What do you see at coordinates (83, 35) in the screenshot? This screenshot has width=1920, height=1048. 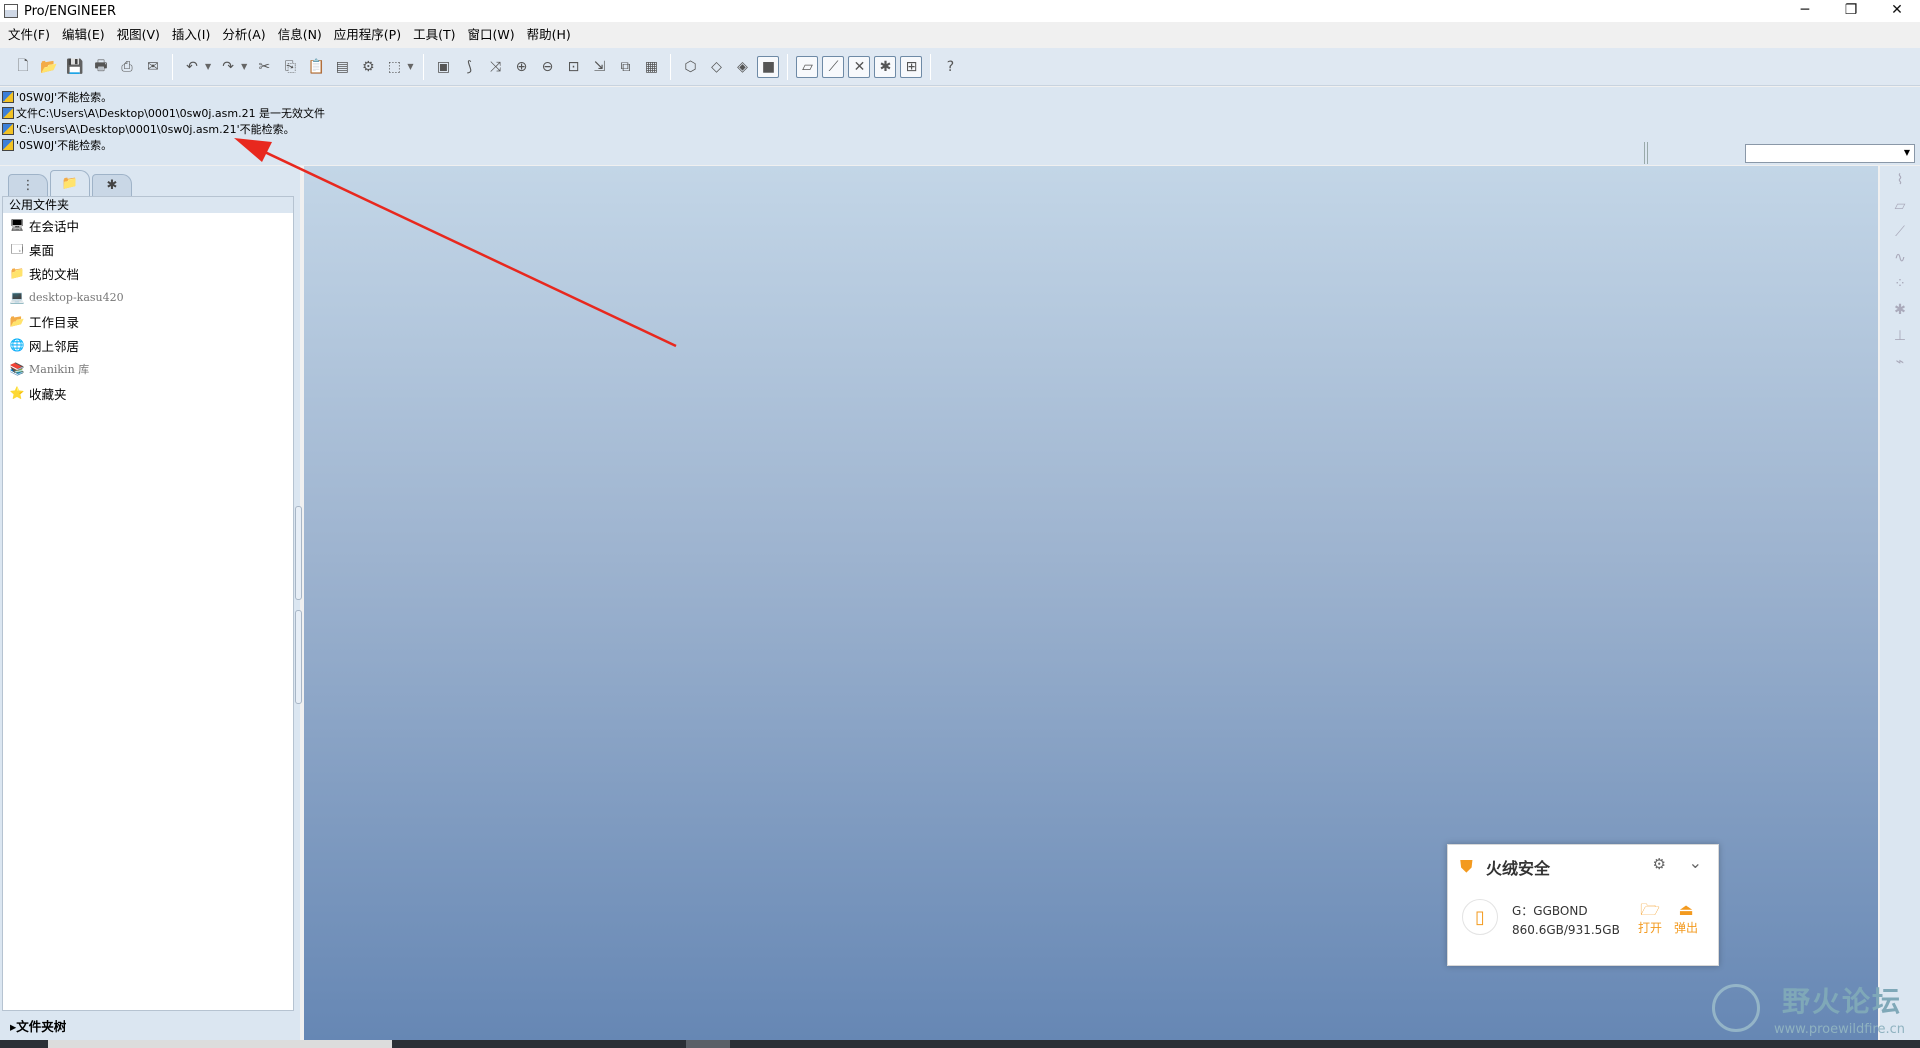 I see `menu-edit: 编辑(E)` at bounding box center [83, 35].